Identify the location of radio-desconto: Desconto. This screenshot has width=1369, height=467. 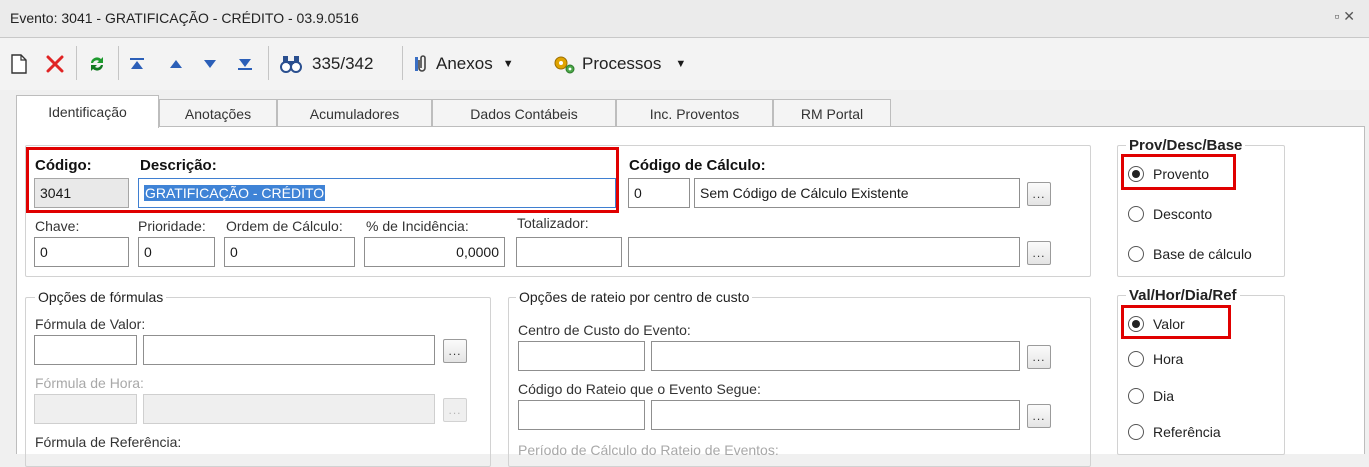
(1170, 214).